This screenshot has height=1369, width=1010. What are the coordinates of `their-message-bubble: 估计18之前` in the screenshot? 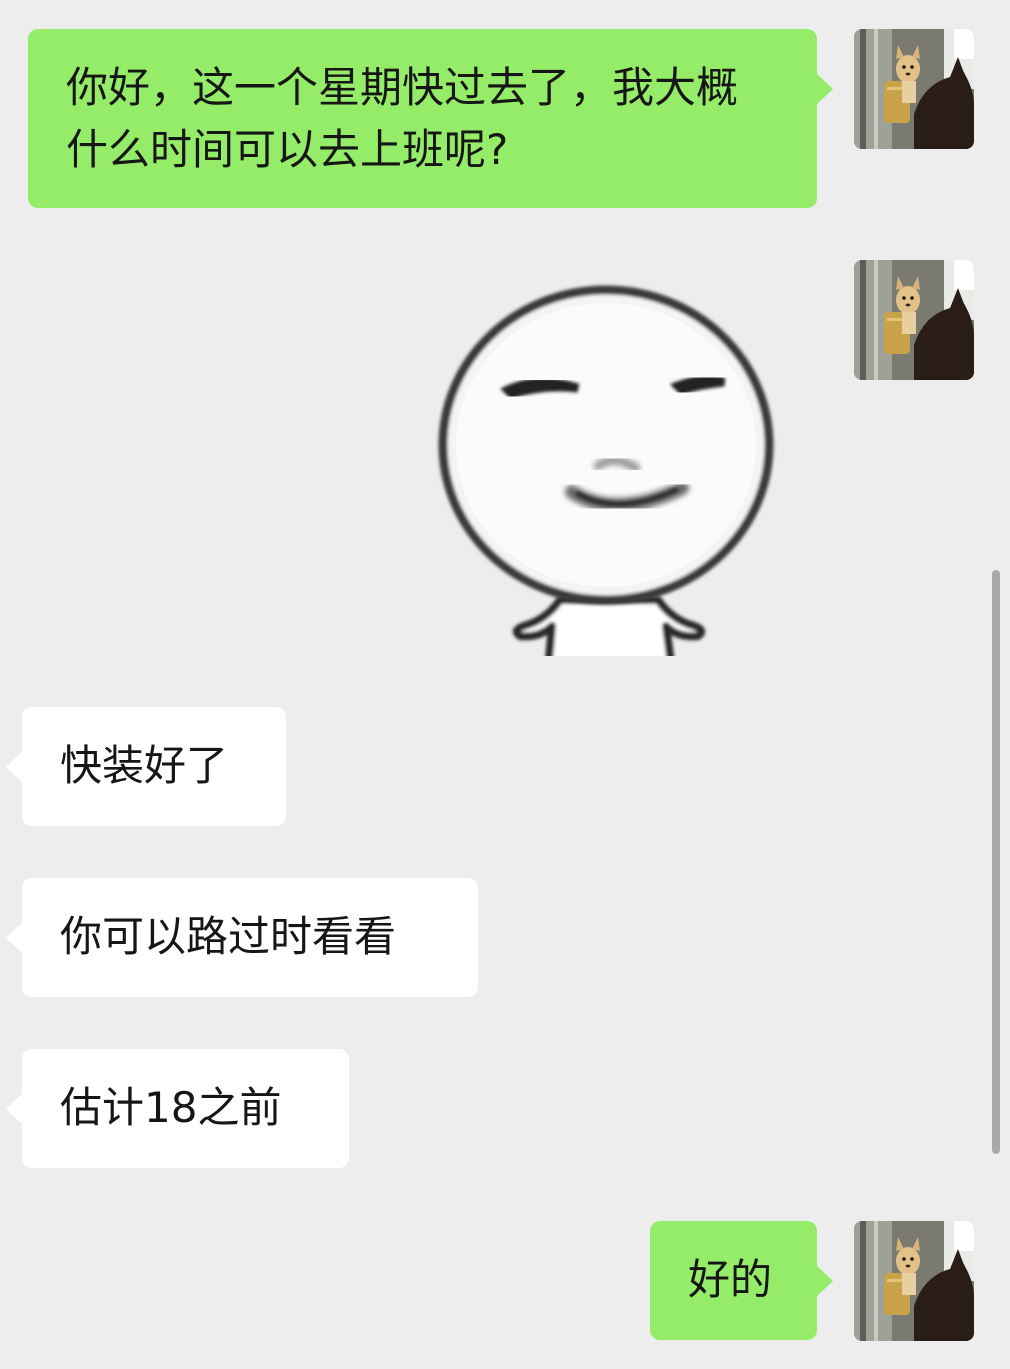 It's located at (177, 1108).